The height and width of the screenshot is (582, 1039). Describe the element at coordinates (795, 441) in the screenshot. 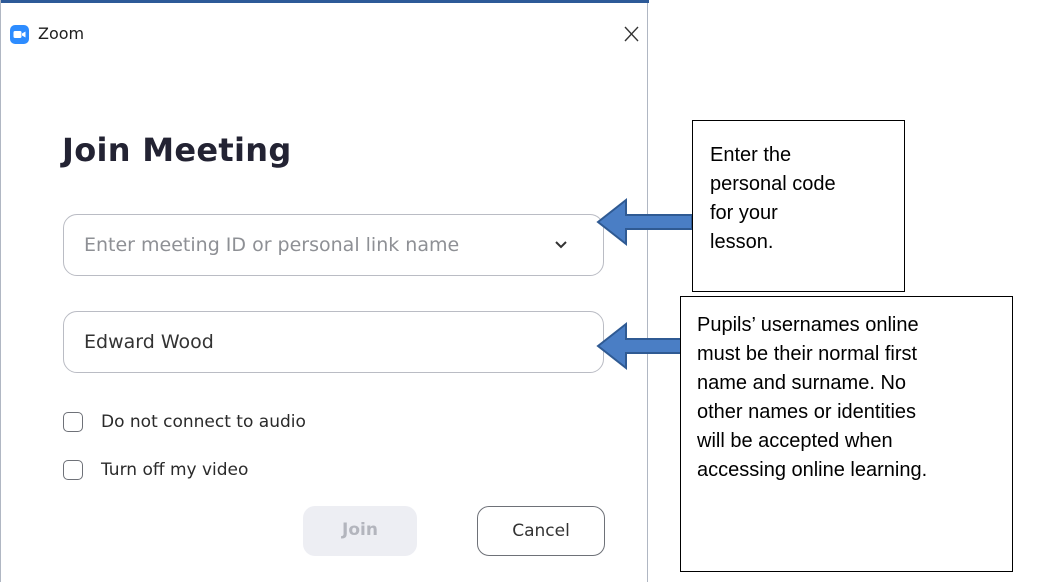

I see `callout-line: will be accepted when` at that location.